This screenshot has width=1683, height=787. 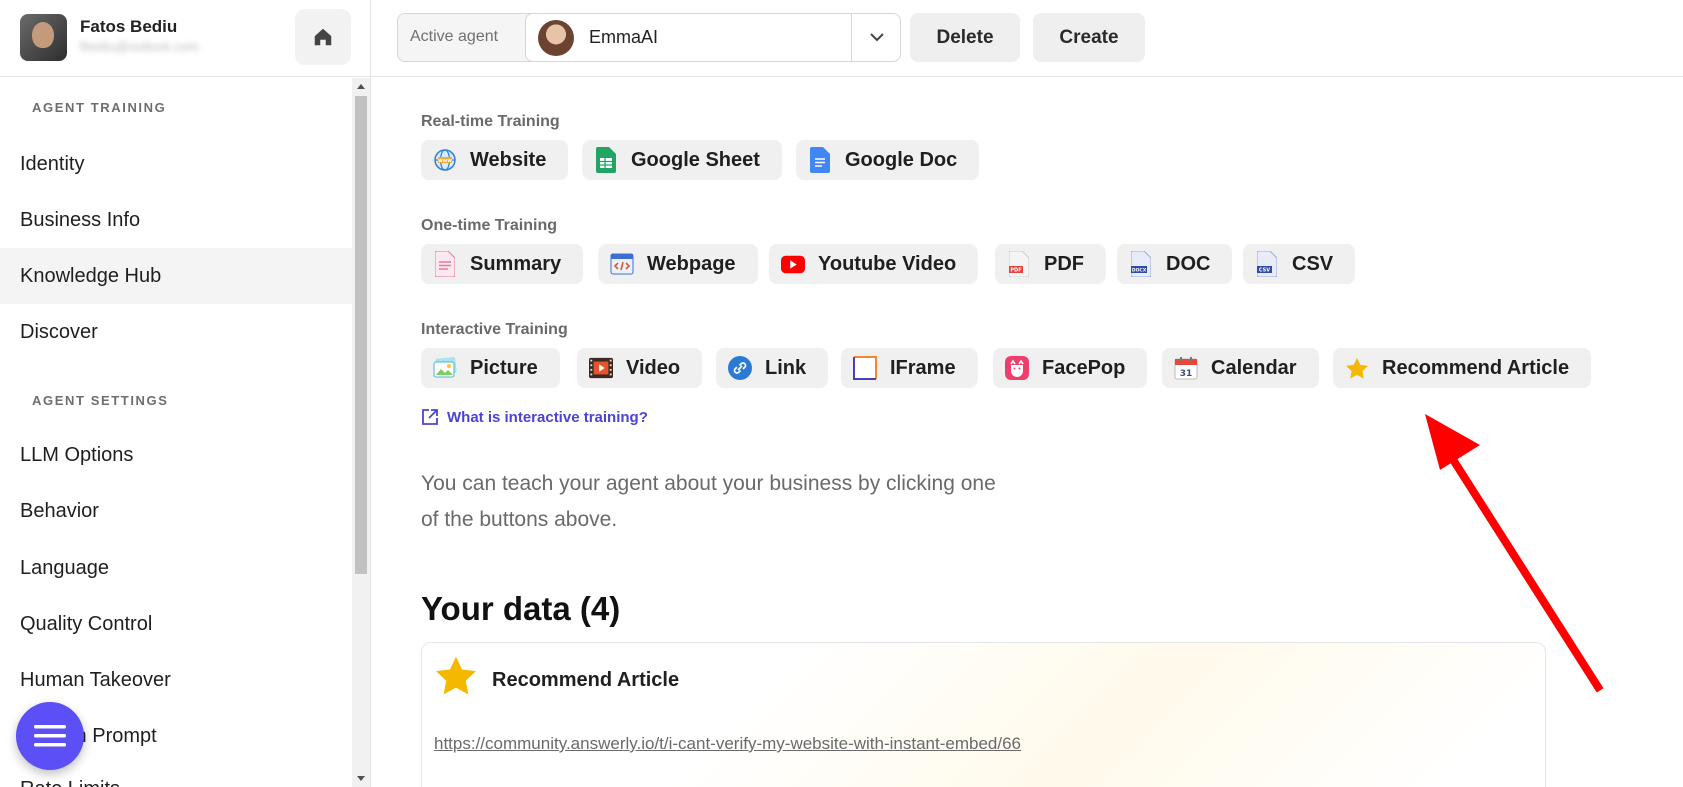 I want to click on agent-dropdown: EmmaAI, so click(x=713, y=37).